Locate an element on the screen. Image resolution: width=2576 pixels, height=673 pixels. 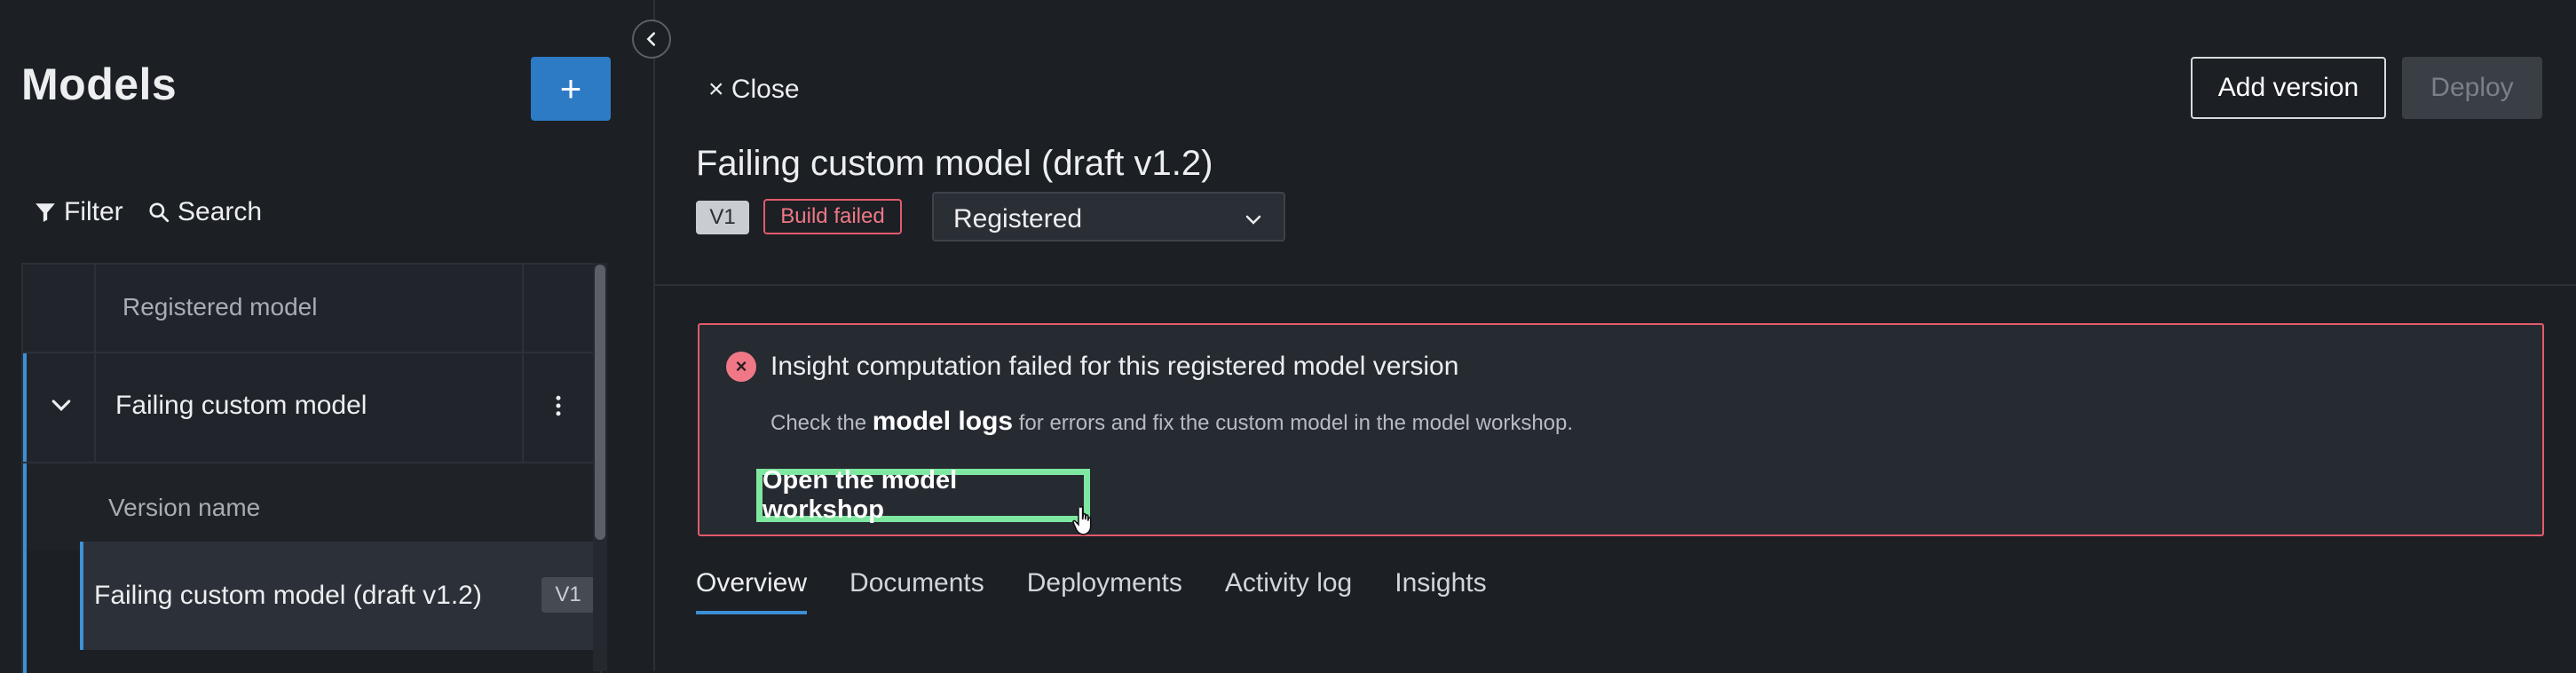
error-icon: × is located at coordinates (741, 367).